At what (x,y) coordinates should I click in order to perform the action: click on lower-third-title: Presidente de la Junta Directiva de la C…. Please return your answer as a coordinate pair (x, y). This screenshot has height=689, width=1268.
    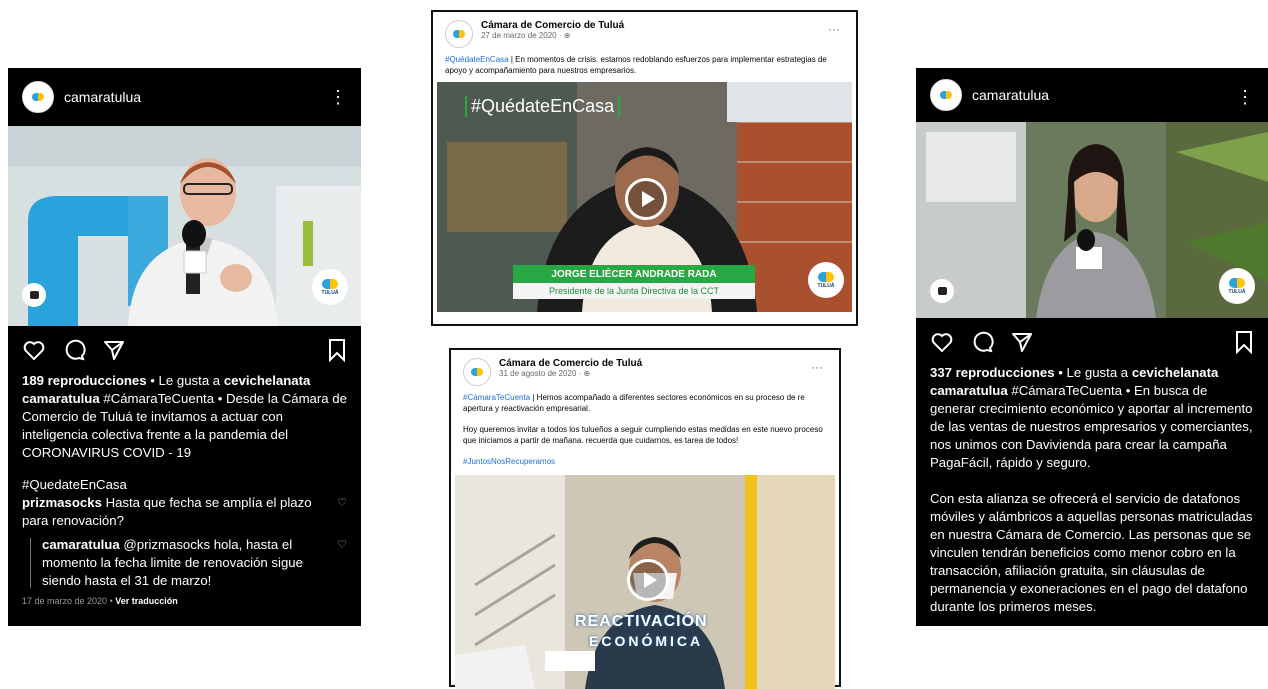
    Looking at the image, I should click on (634, 291).